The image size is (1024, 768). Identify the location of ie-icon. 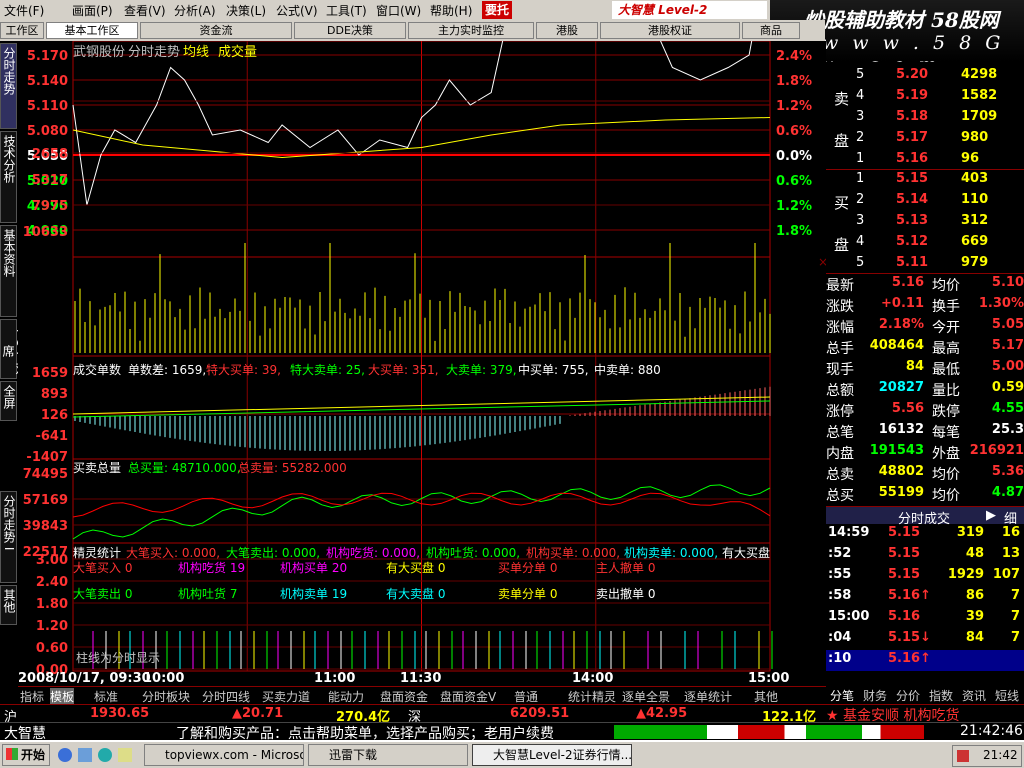
(65, 755).